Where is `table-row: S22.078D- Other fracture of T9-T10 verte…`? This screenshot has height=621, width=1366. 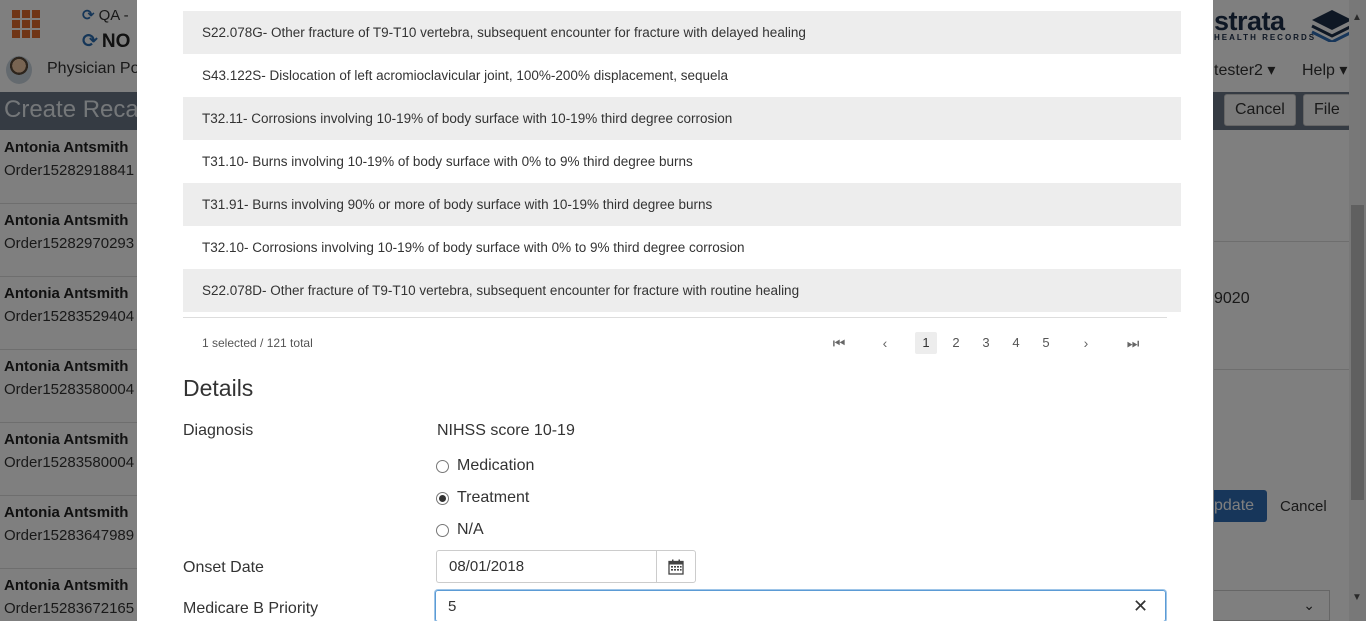
table-row: S22.078D- Other fracture of T9-T10 verte… is located at coordinates (682, 290).